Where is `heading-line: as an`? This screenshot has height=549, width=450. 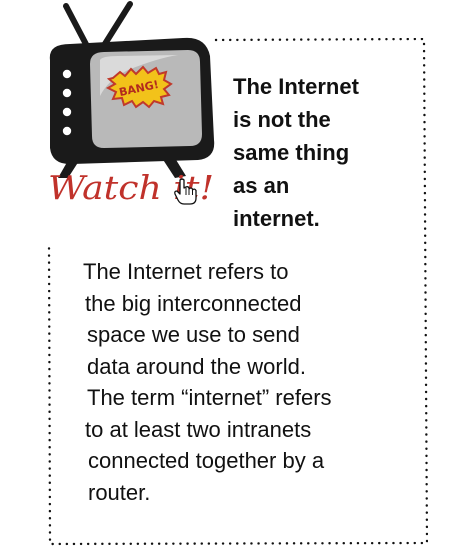
heading-line: as an is located at coordinates (261, 185).